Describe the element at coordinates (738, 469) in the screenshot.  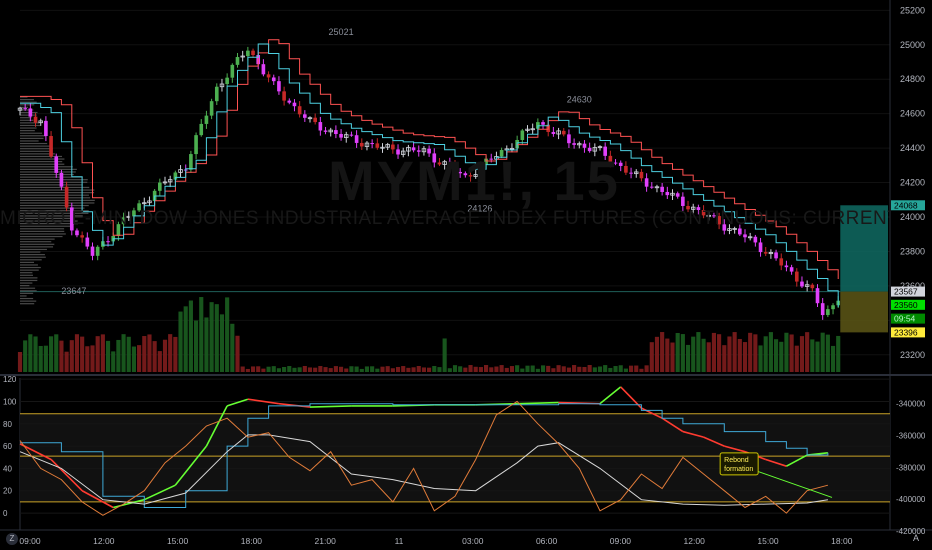
I see `callout-text: formation` at that location.